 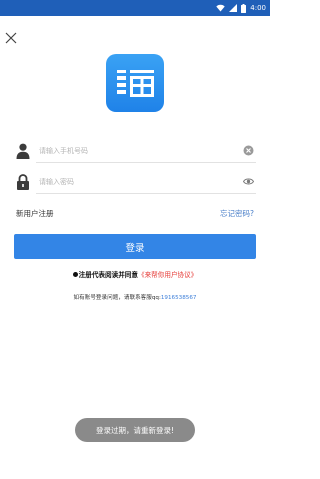 I want to click on user-icon, so click(x=23, y=151).